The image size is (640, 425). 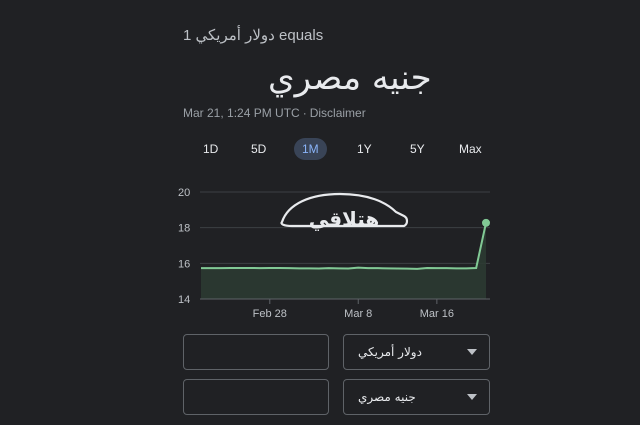 What do you see at coordinates (417, 149) in the screenshot?
I see `tab-5y: 5Y` at bounding box center [417, 149].